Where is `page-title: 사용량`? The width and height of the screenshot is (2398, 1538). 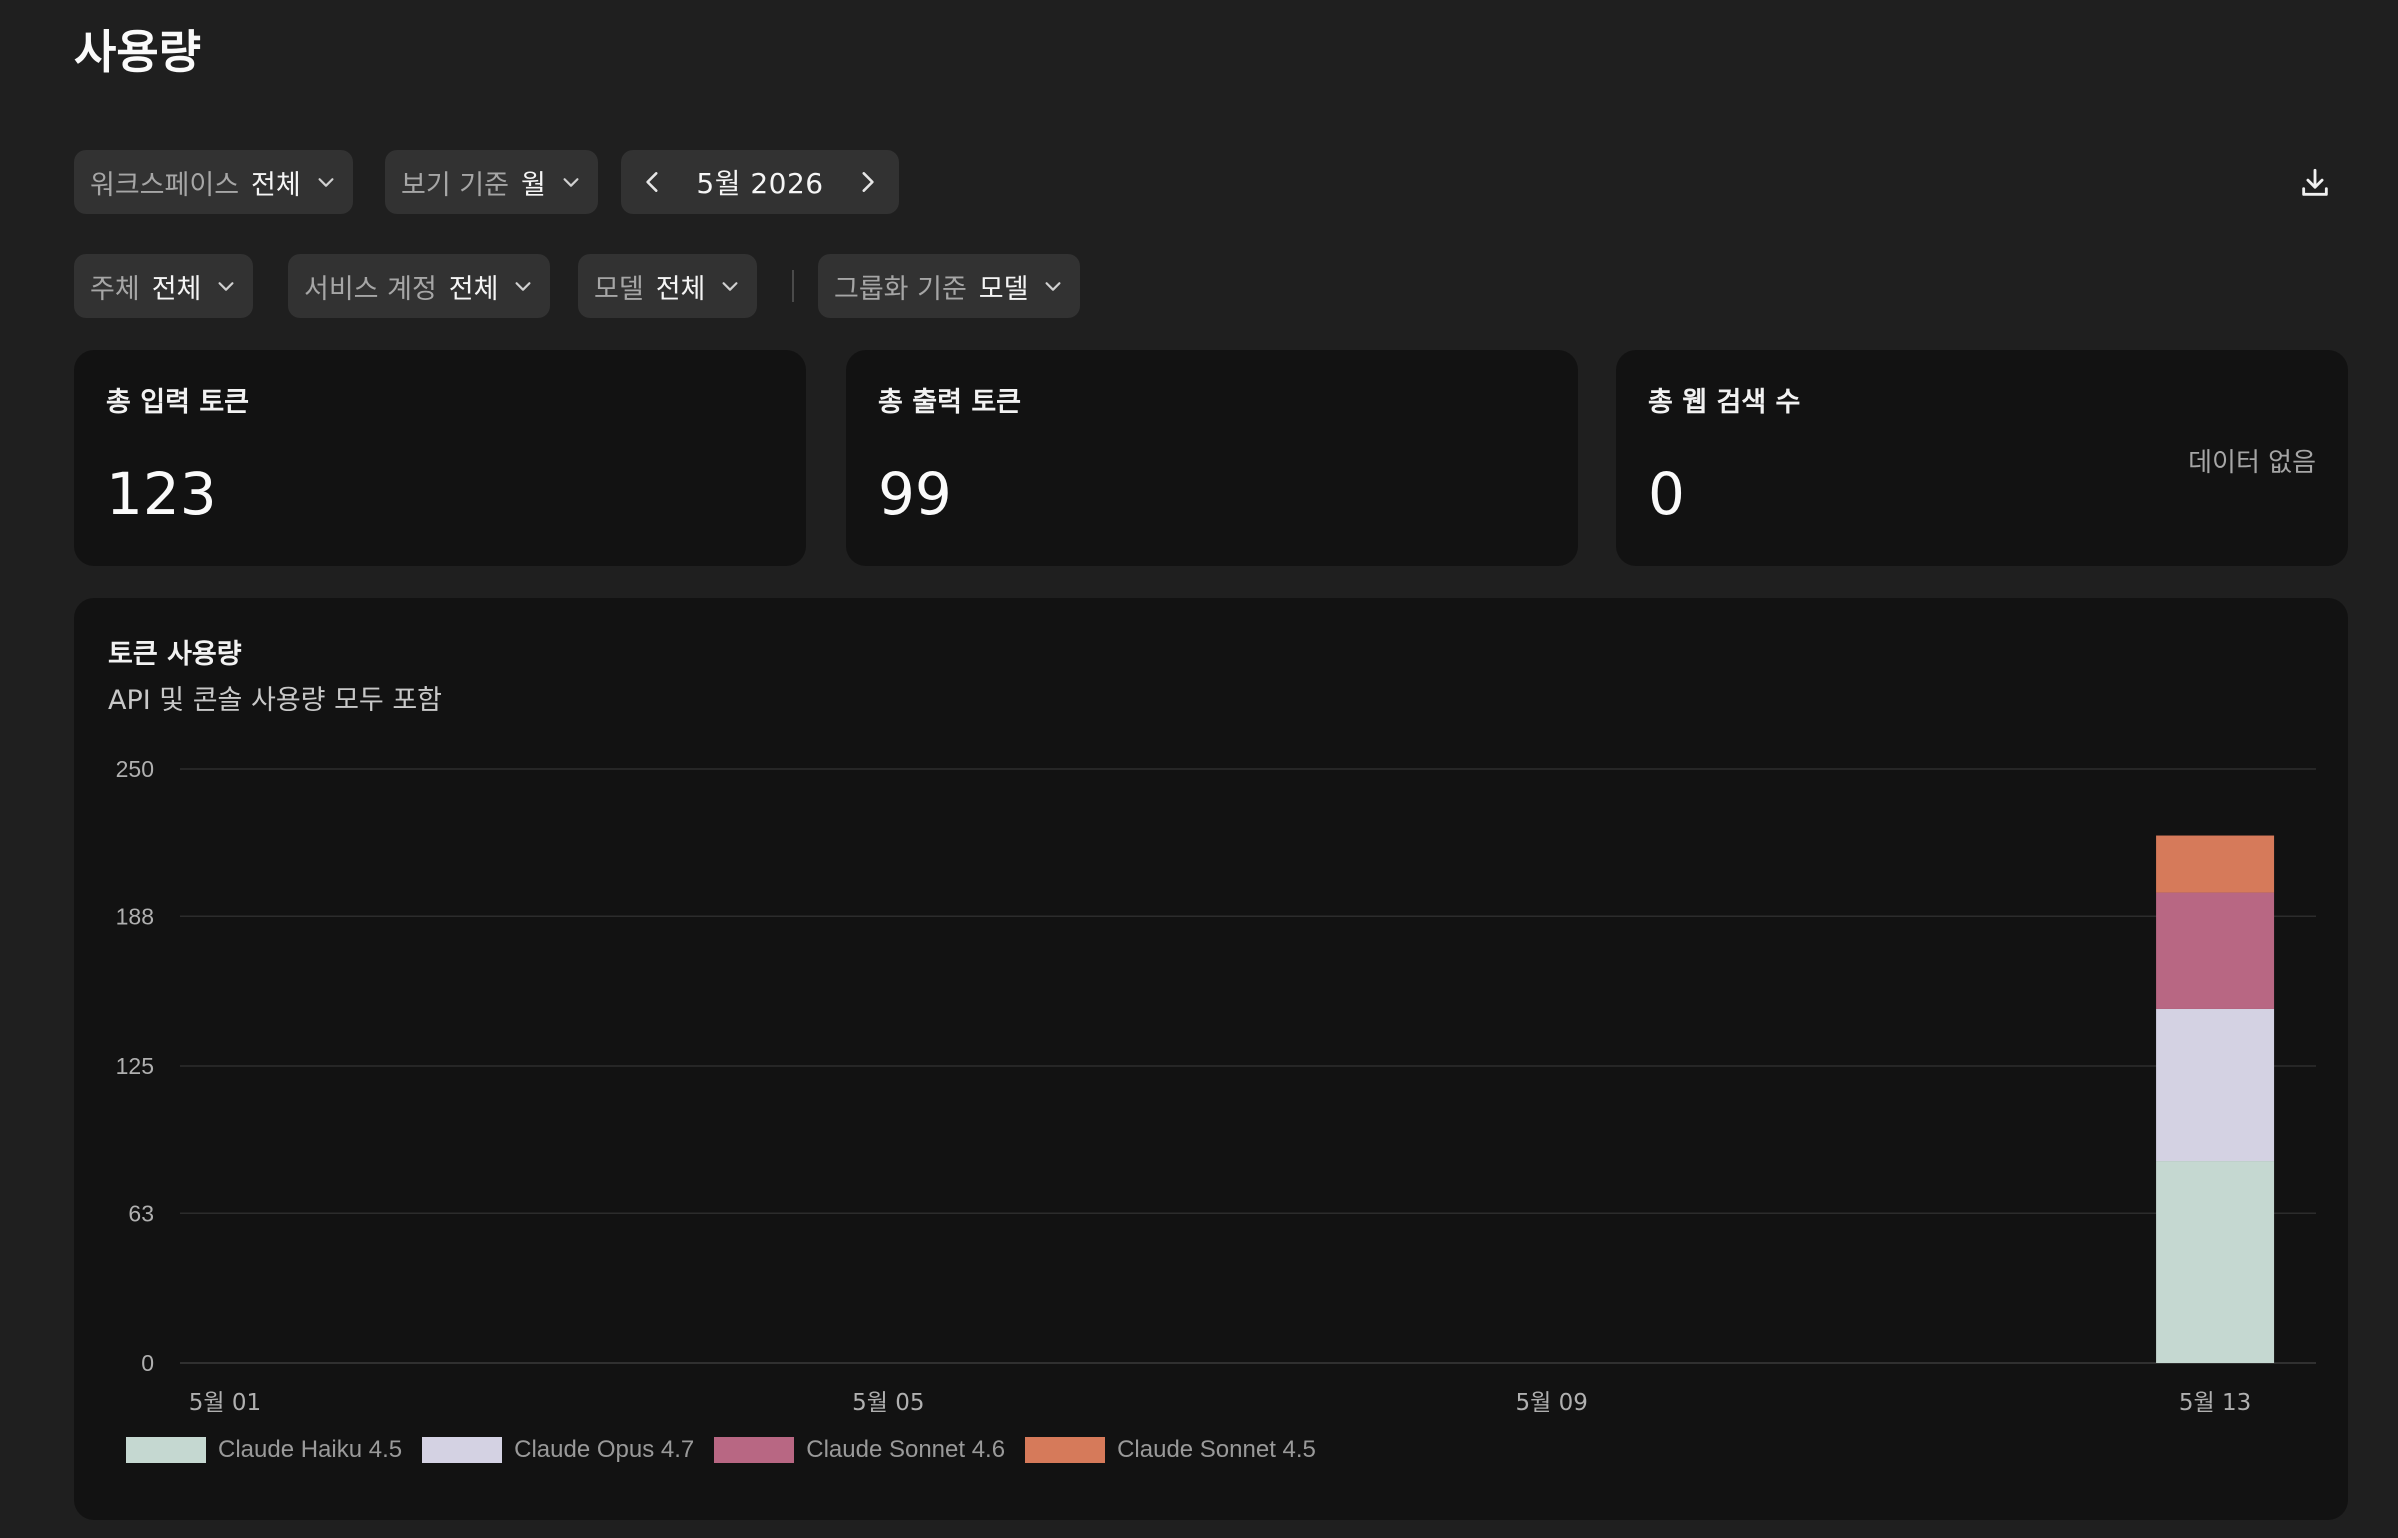 page-title: 사용량 is located at coordinates (137, 52).